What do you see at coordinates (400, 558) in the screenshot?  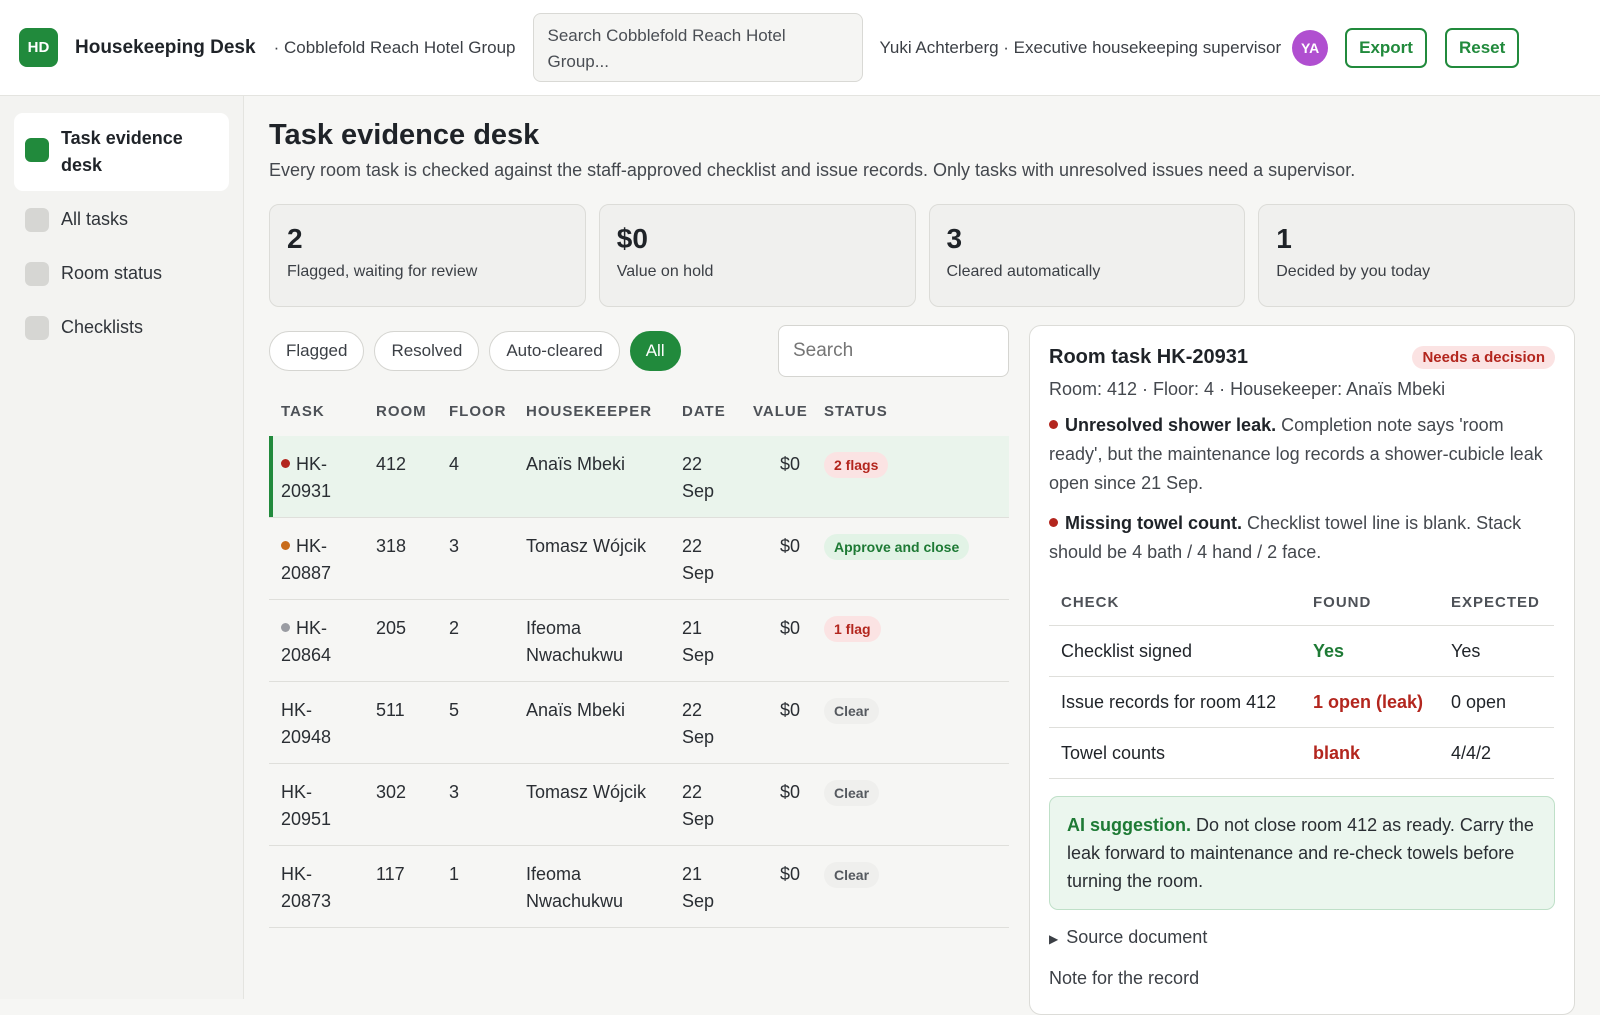 I see `cell-room: 318` at bounding box center [400, 558].